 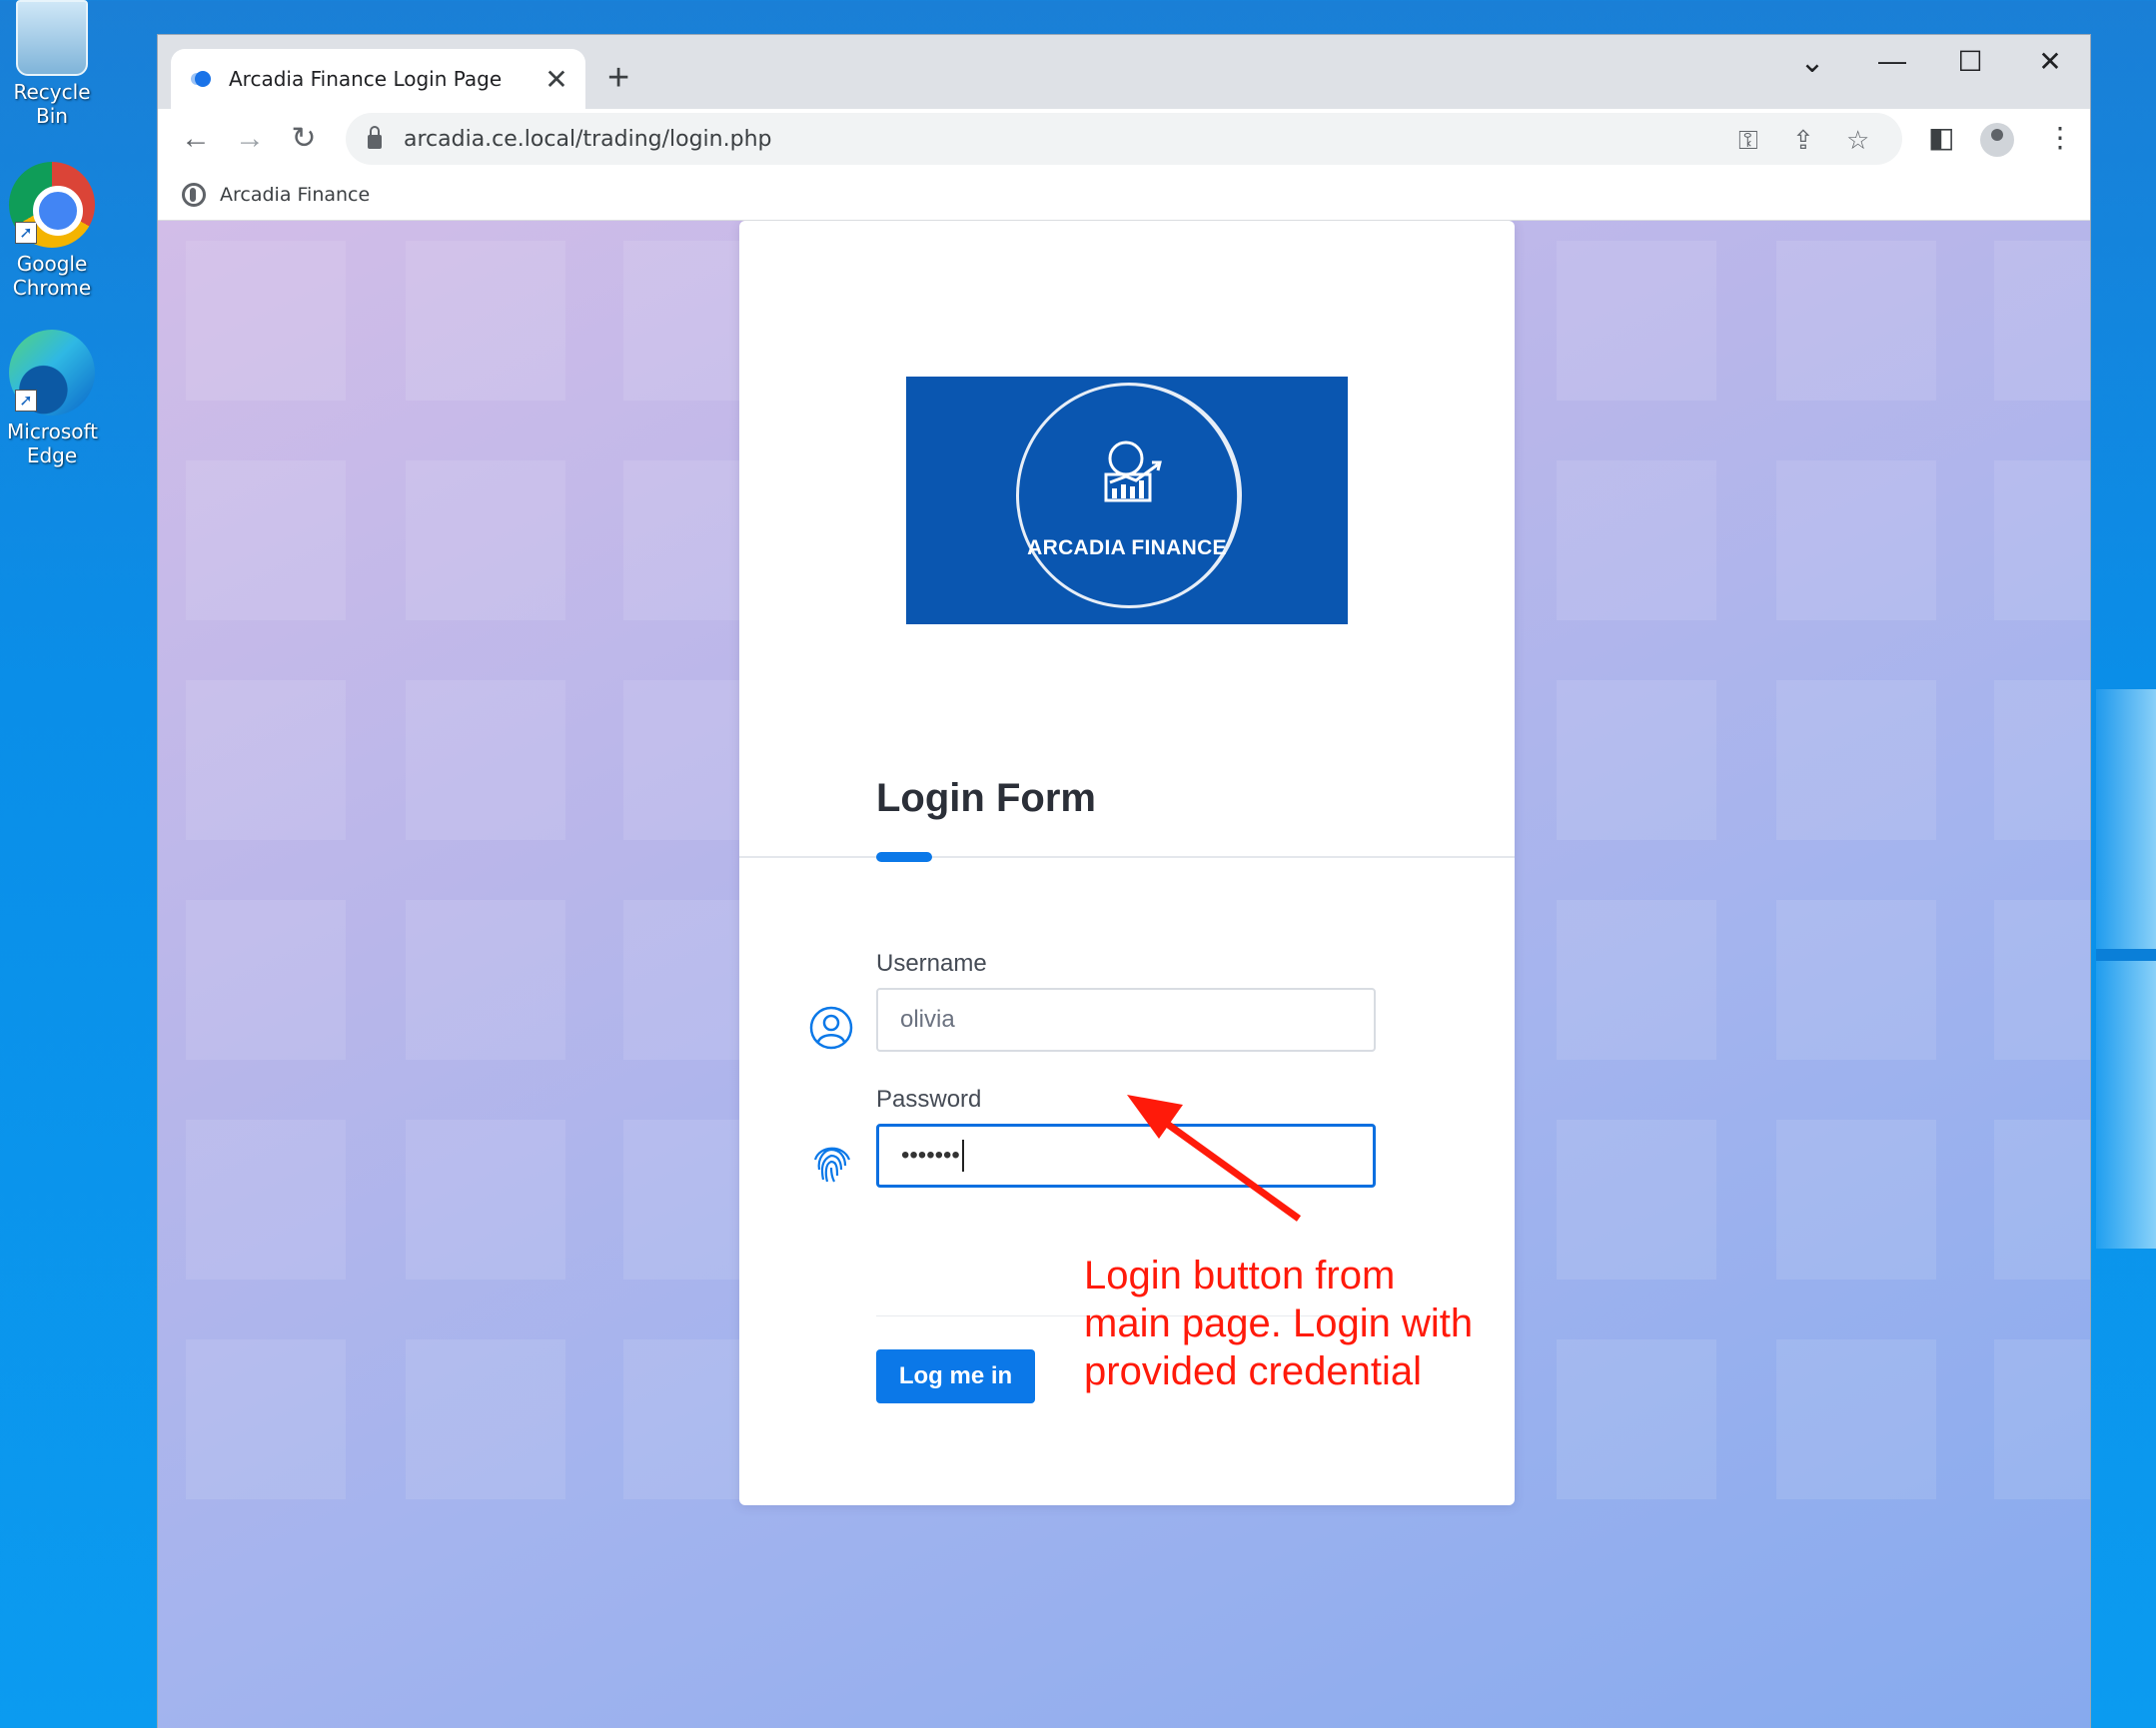 I want to click on side-panel-icon: ◧, so click(x=1941, y=137).